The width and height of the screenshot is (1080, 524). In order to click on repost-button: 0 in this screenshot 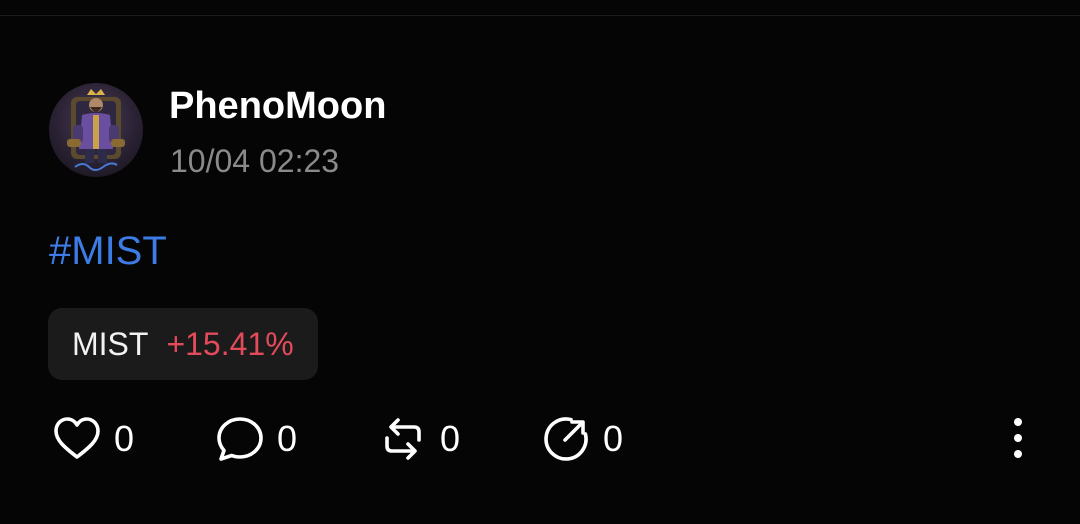, I will do `click(419, 439)`.